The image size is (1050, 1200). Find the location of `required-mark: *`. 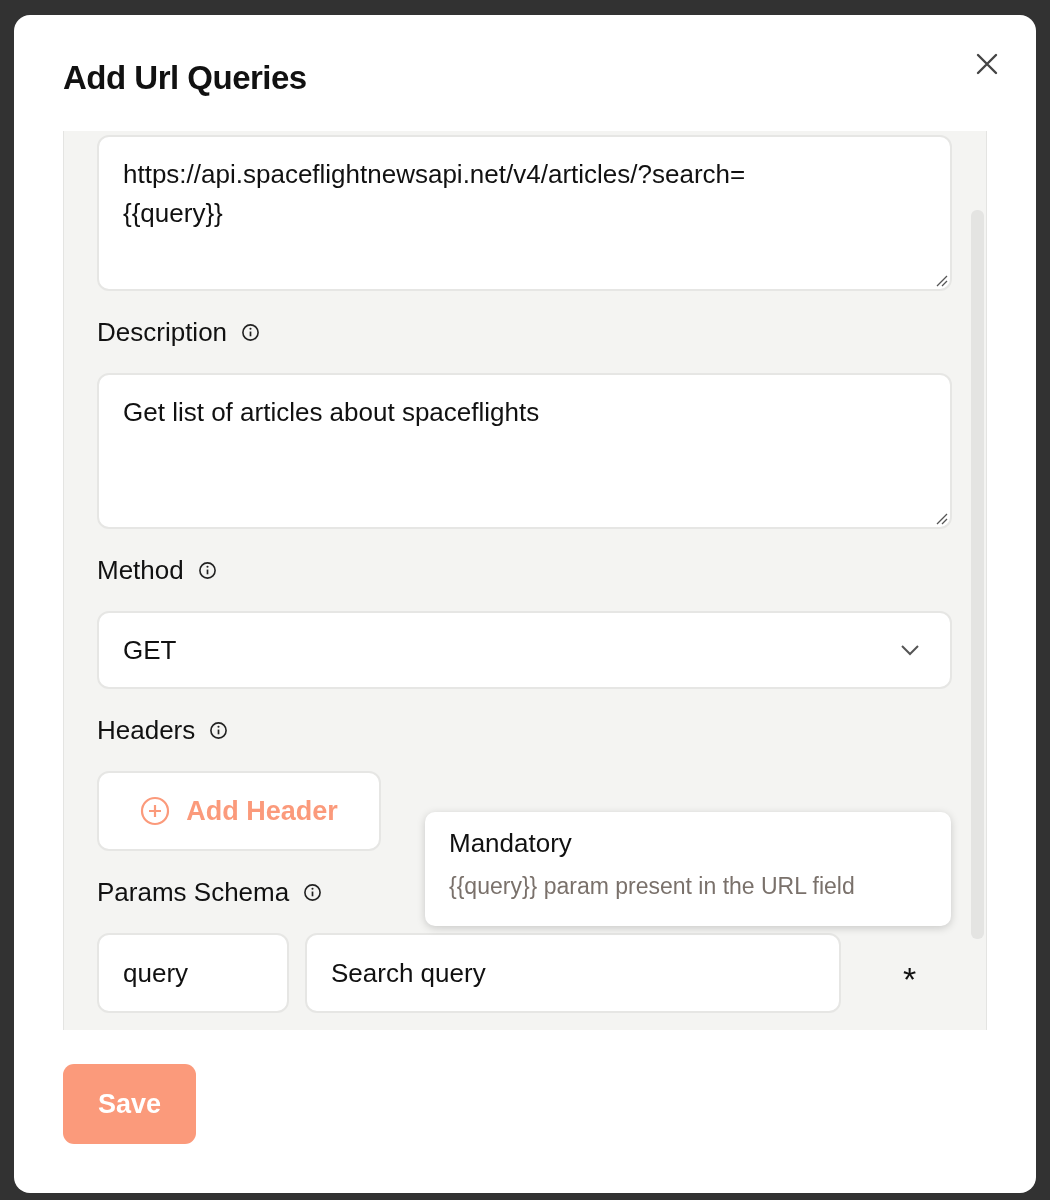

required-mark: * is located at coordinates (910, 979).